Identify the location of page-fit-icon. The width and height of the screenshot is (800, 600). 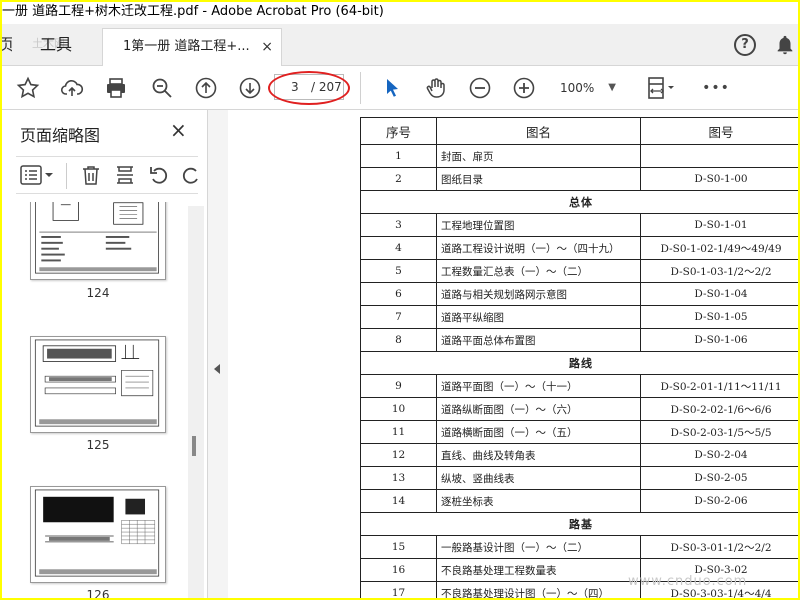
(660, 88).